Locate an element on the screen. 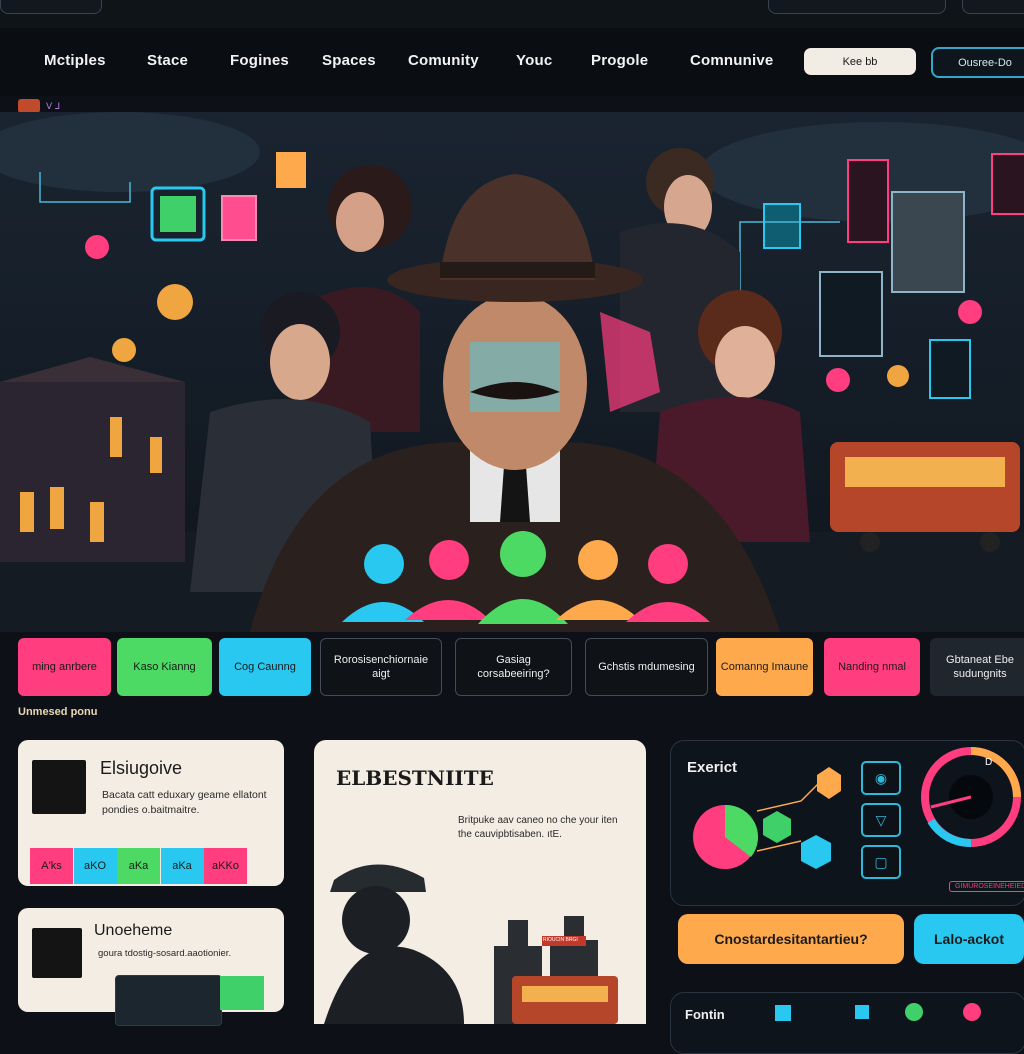 Image resolution: width=1024 pixels, height=1054 pixels. head-silhouette is located at coordinates (376, 920).